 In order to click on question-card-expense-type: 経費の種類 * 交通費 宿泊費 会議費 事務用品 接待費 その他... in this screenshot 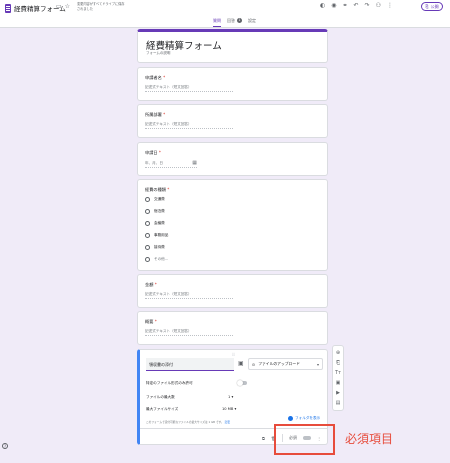, I will do `click(232, 225)`.